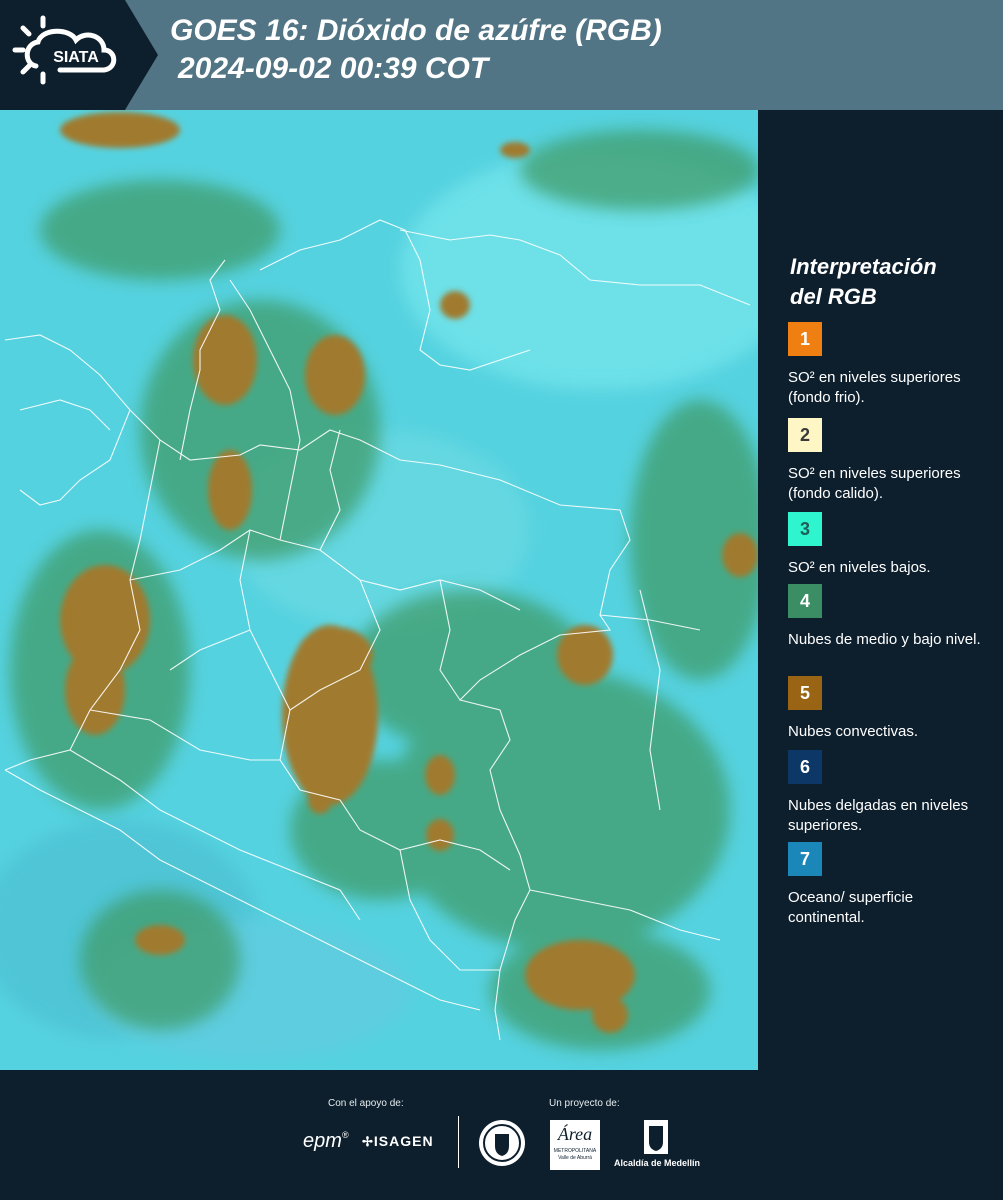 The width and height of the screenshot is (1003, 1200). I want to click on legend-label: Nubes de medio y bajo nivel., so click(884, 639).